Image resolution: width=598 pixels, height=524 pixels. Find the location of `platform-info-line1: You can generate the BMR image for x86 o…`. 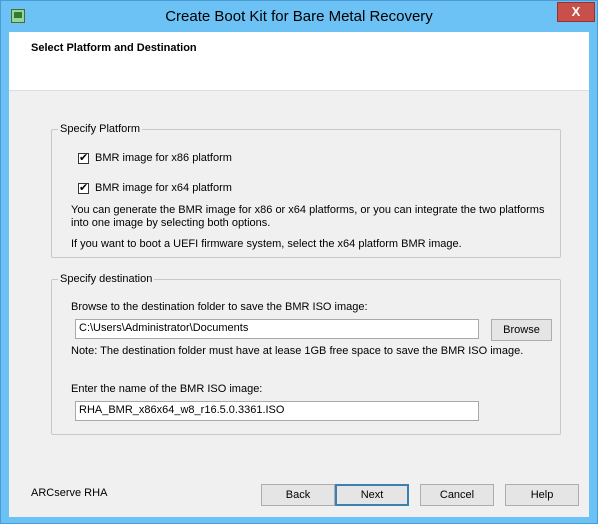

platform-info-line1: You can generate the BMR image for x86 o… is located at coordinates (308, 210).